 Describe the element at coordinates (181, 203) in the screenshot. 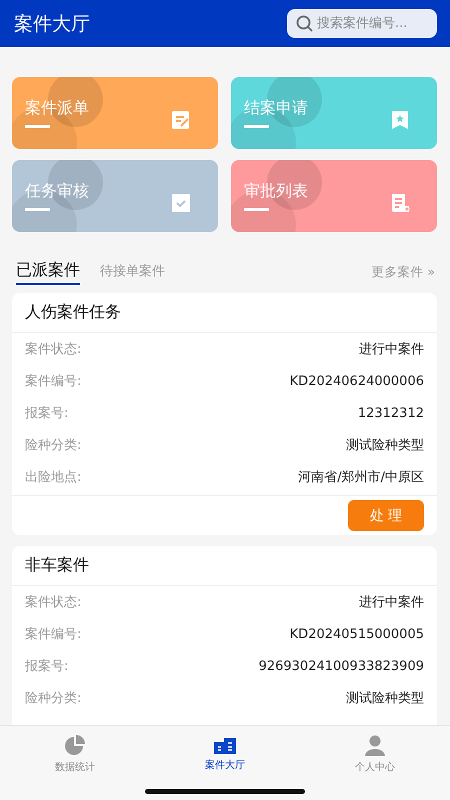

I see `checkbox-icon` at that location.